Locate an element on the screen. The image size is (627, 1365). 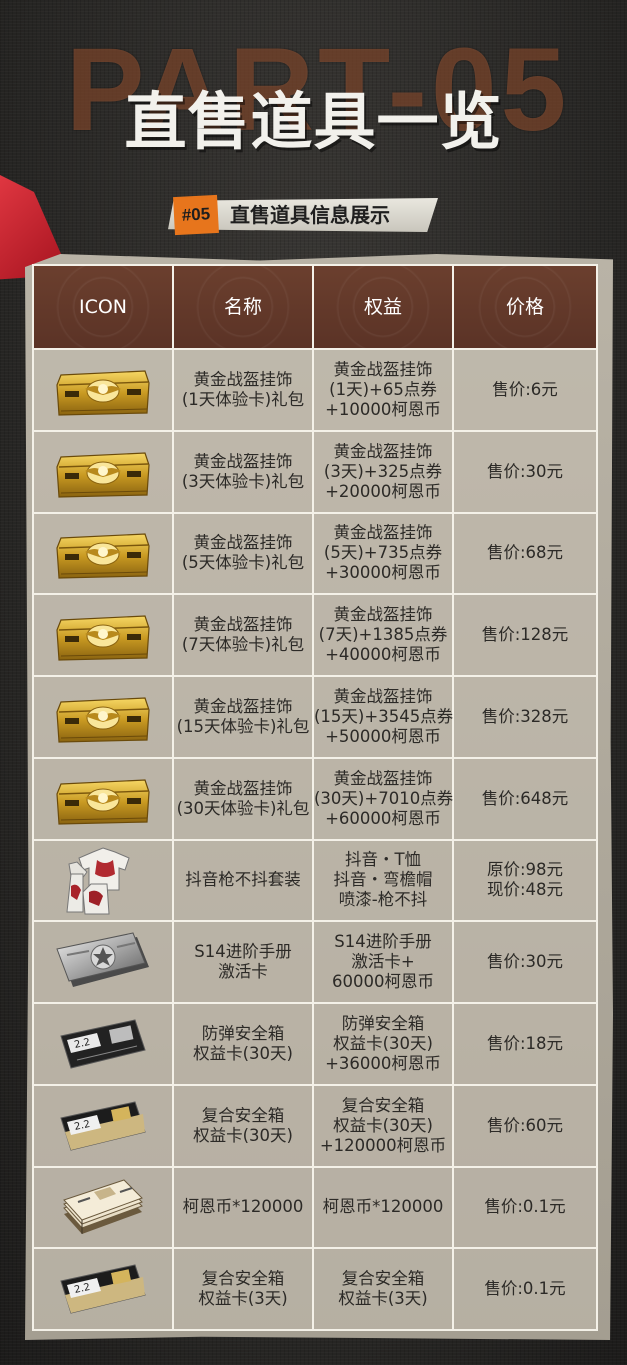
column-header-price: 价格 is located at coordinates (525, 307).